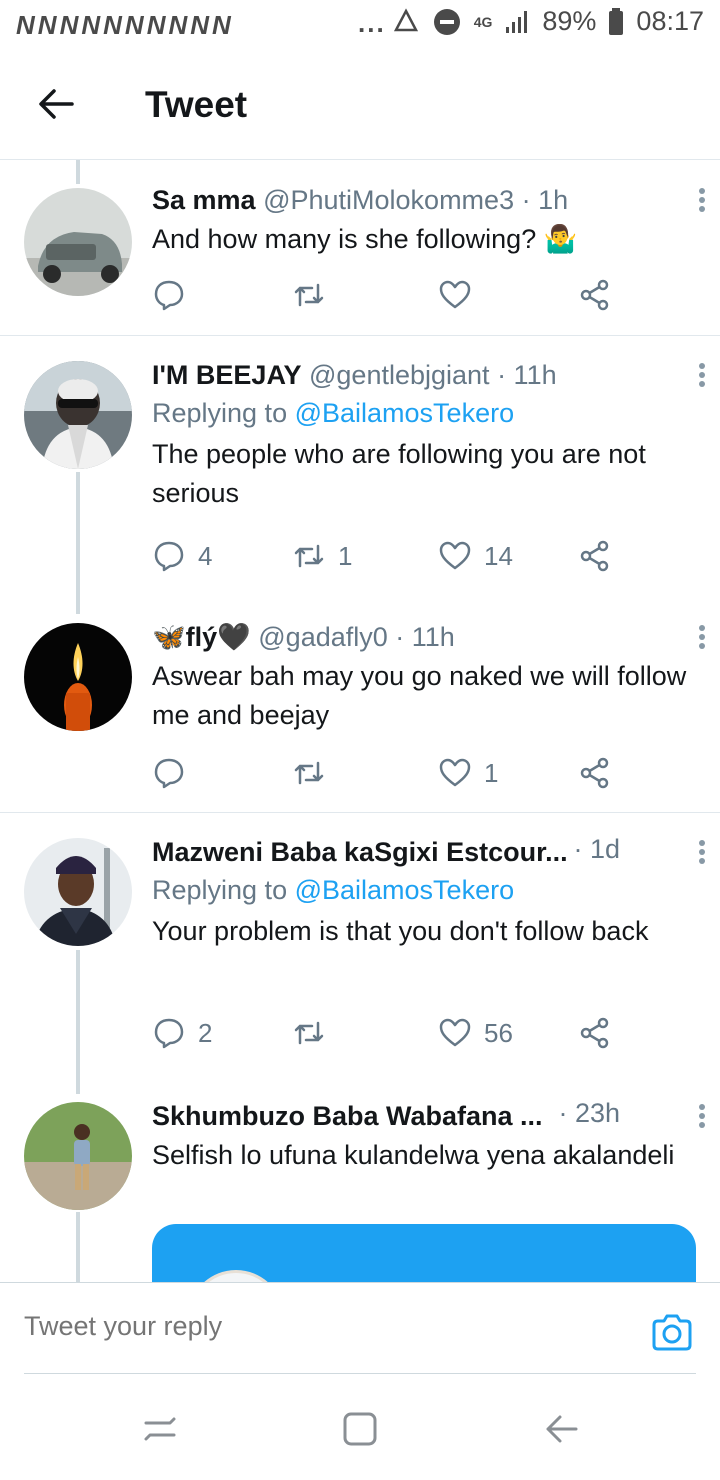 Image resolution: width=720 pixels, height=1480 pixels. I want to click on tweet-time: · 23h, so click(589, 1113).